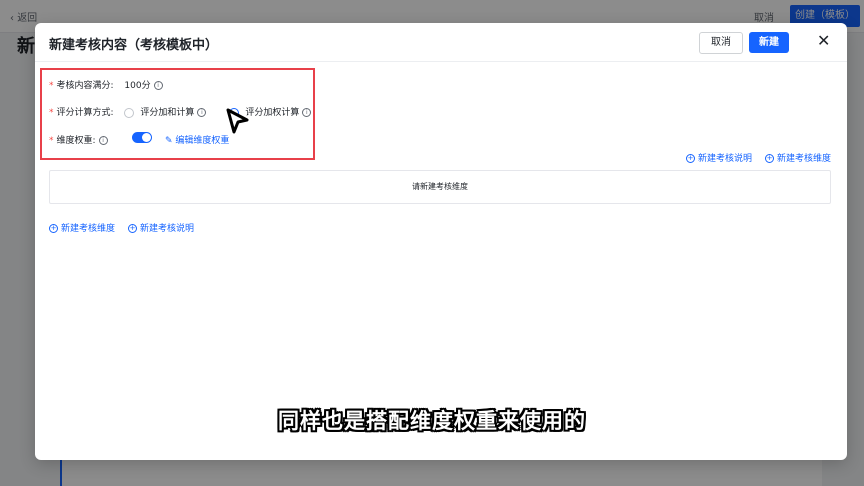  I want to click on modal-header: 新建考核内容（考核模板中） 取消 新建 ✕, so click(441, 42).